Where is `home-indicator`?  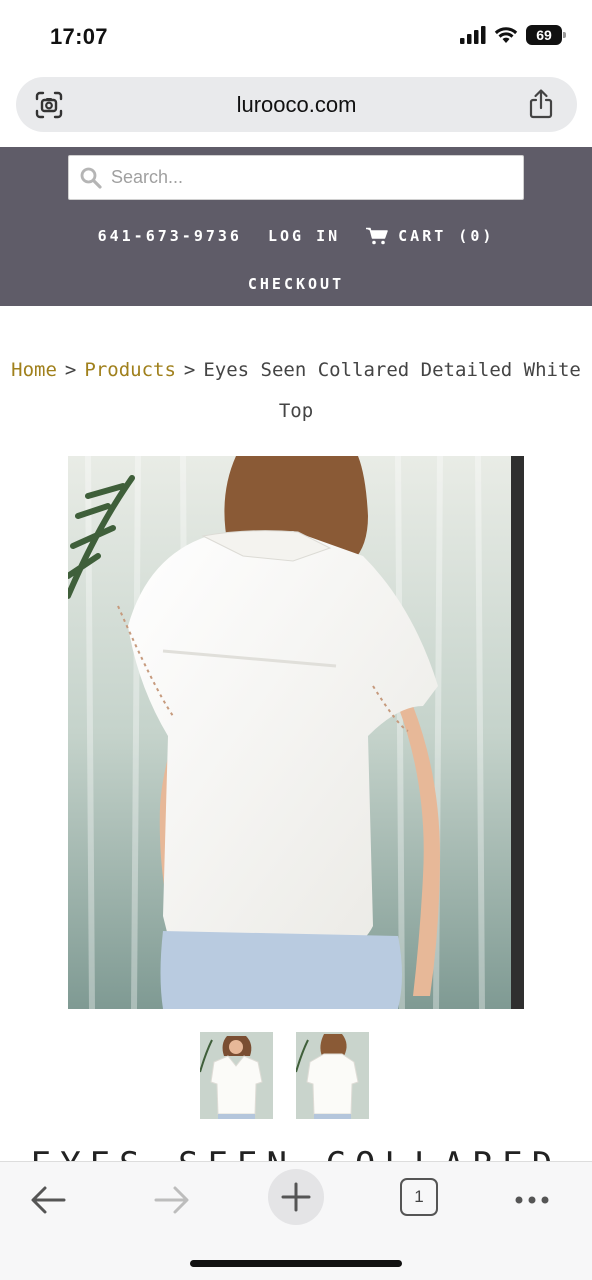 home-indicator is located at coordinates (296, 1263).